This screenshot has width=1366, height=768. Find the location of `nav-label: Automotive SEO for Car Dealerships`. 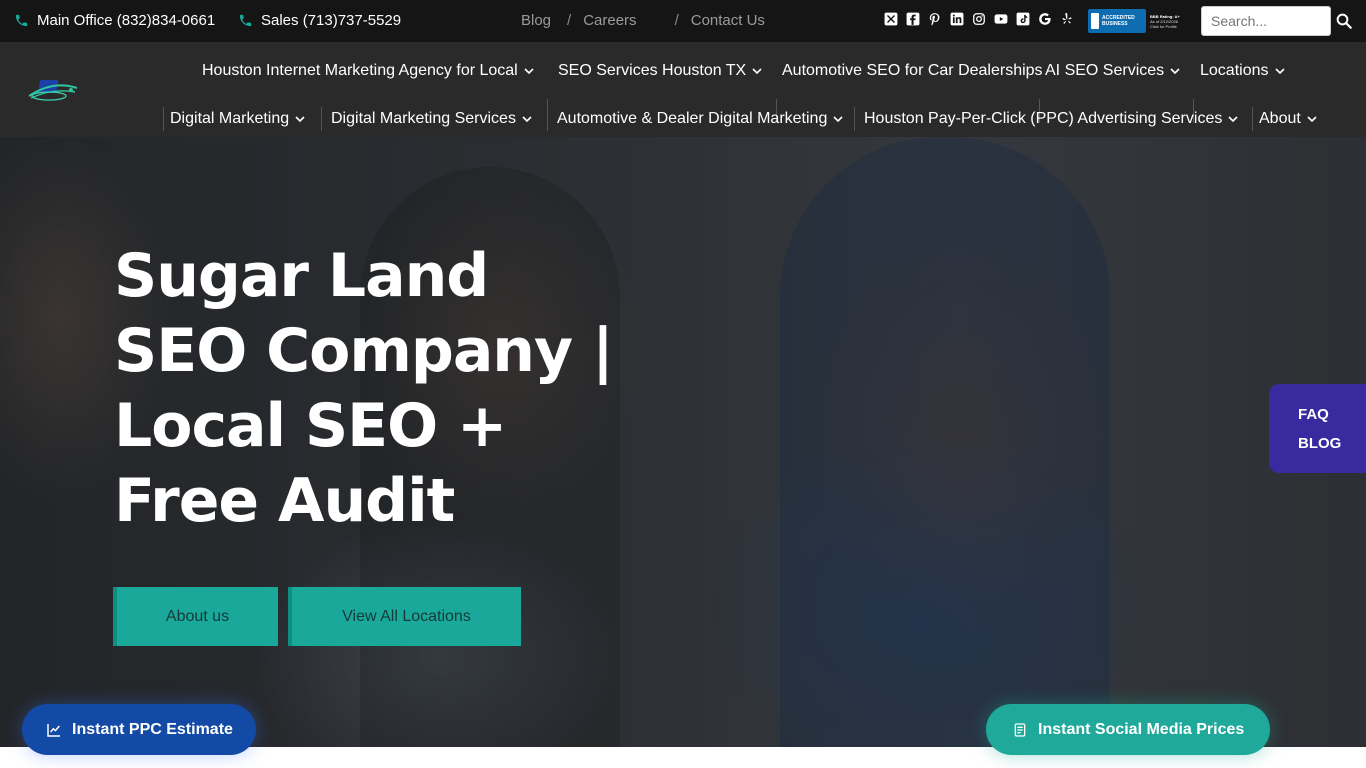

nav-label: Automotive SEO for Car Dealerships is located at coordinates (912, 70).